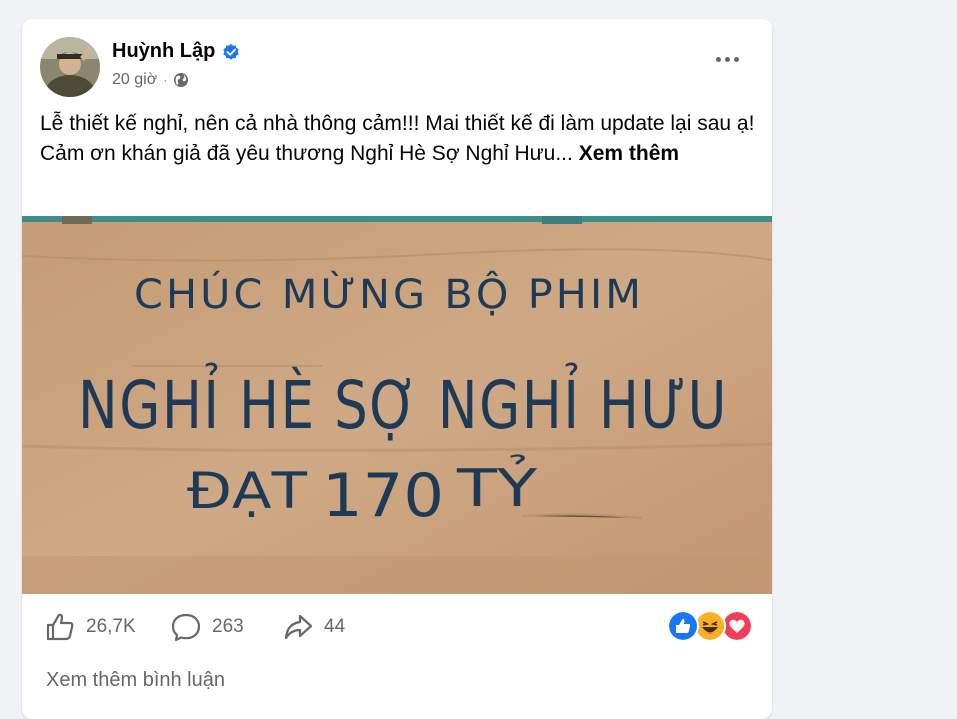 This screenshot has width=957, height=719. Describe the element at coordinates (497, 486) in the screenshot. I see `photo-line3-suffix: TỶ` at that location.